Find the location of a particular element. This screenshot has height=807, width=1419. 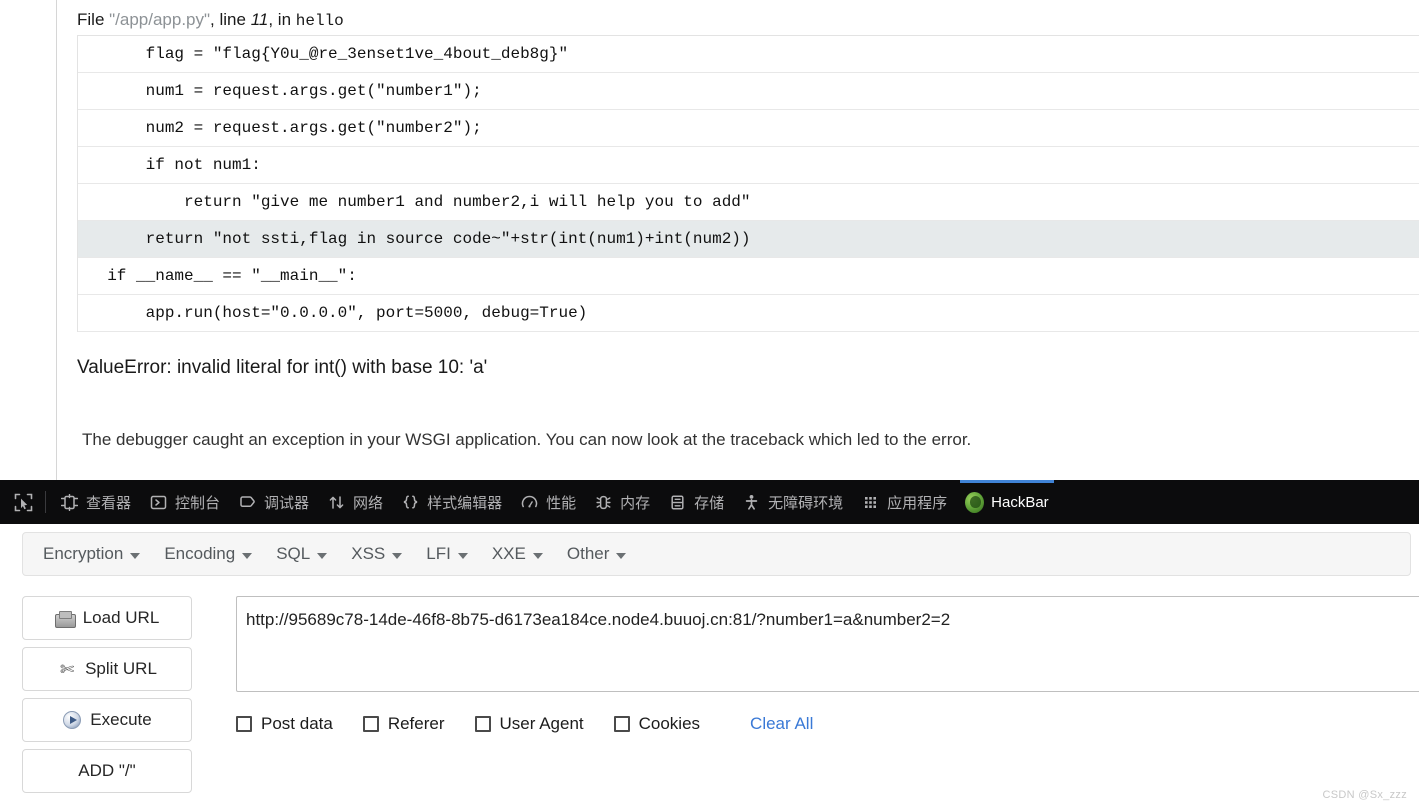

menu-label: SQL is located at coordinates (293, 553).